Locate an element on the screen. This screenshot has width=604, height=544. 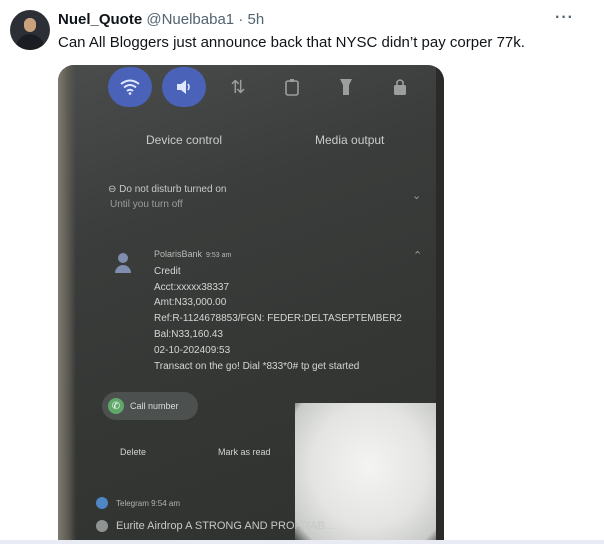
delete-action: Delete is located at coordinates (133, 452).